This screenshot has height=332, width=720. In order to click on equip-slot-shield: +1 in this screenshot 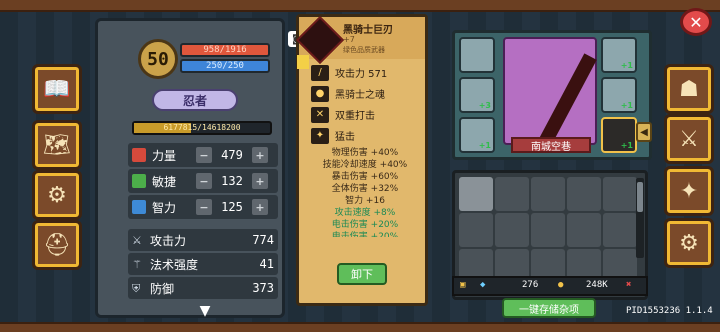, I will do `click(619, 55)`.